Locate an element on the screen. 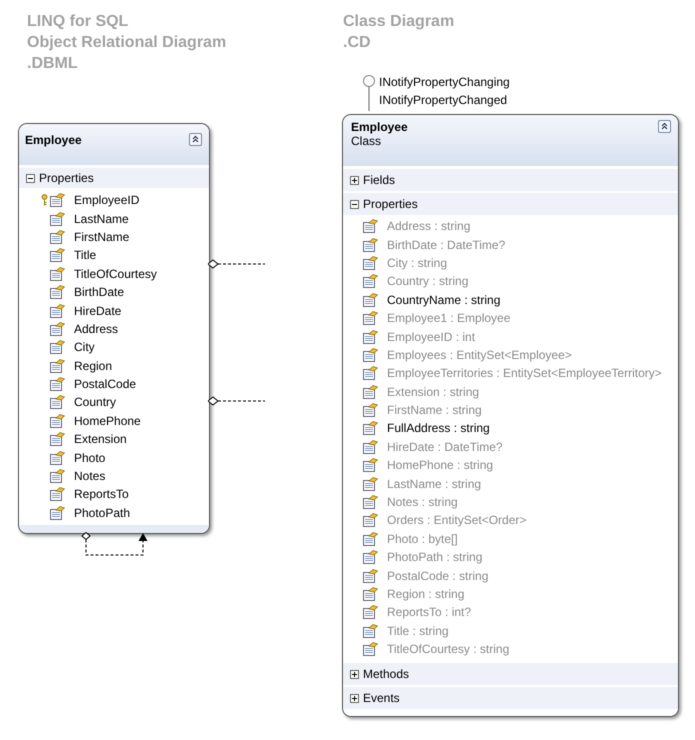  property-name: EmployeeID is located at coordinates (107, 200).